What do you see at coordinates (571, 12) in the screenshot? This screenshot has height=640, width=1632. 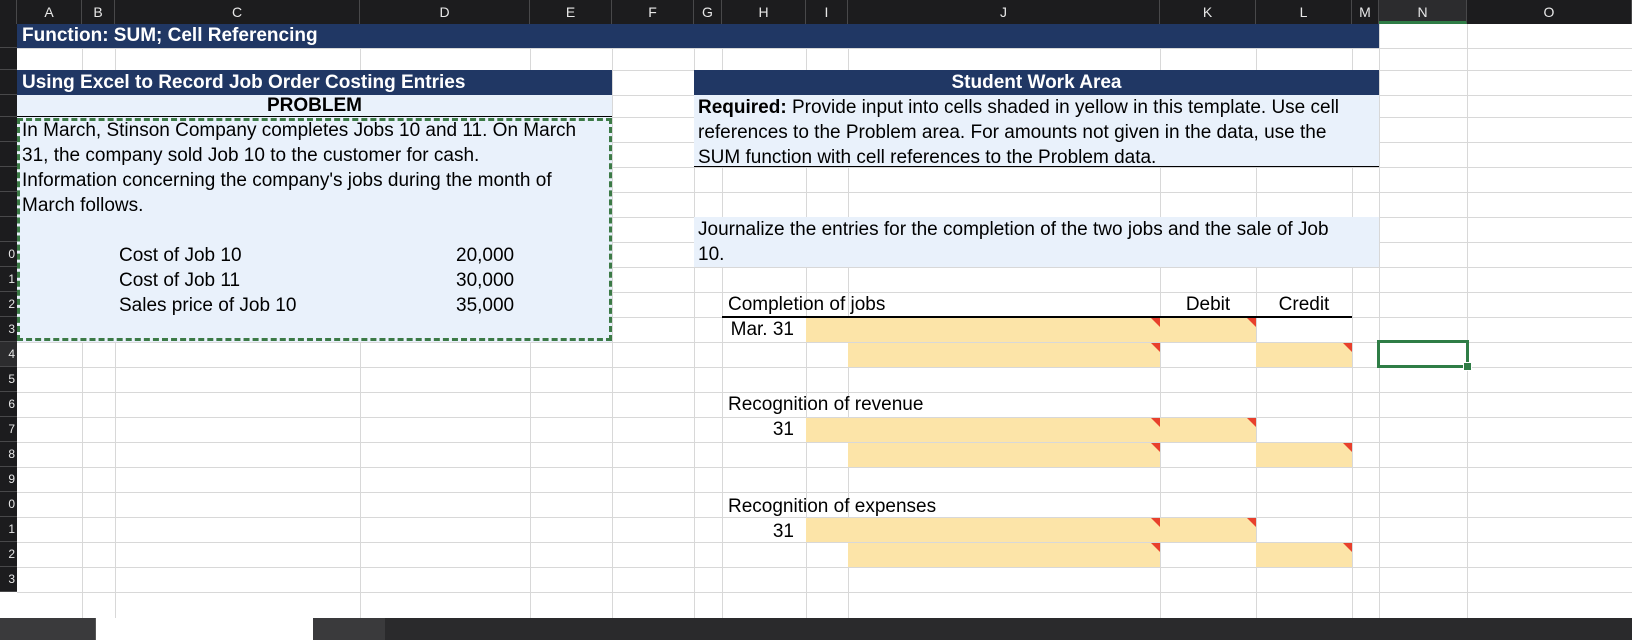 I see `column-header-e: E` at bounding box center [571, 12].